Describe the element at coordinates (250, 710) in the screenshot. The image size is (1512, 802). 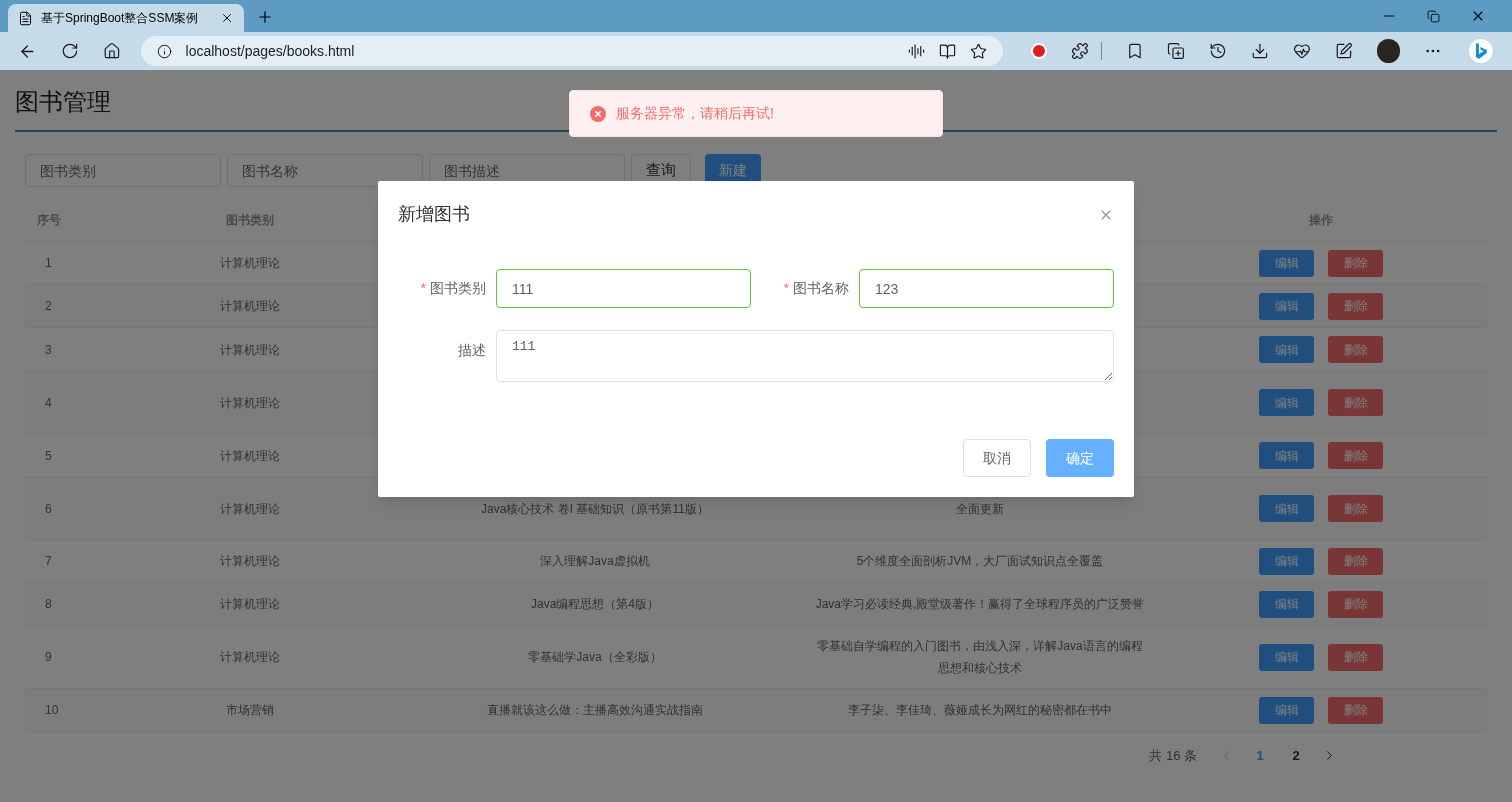
I see `table-cell-text: 市场营销` at that location.